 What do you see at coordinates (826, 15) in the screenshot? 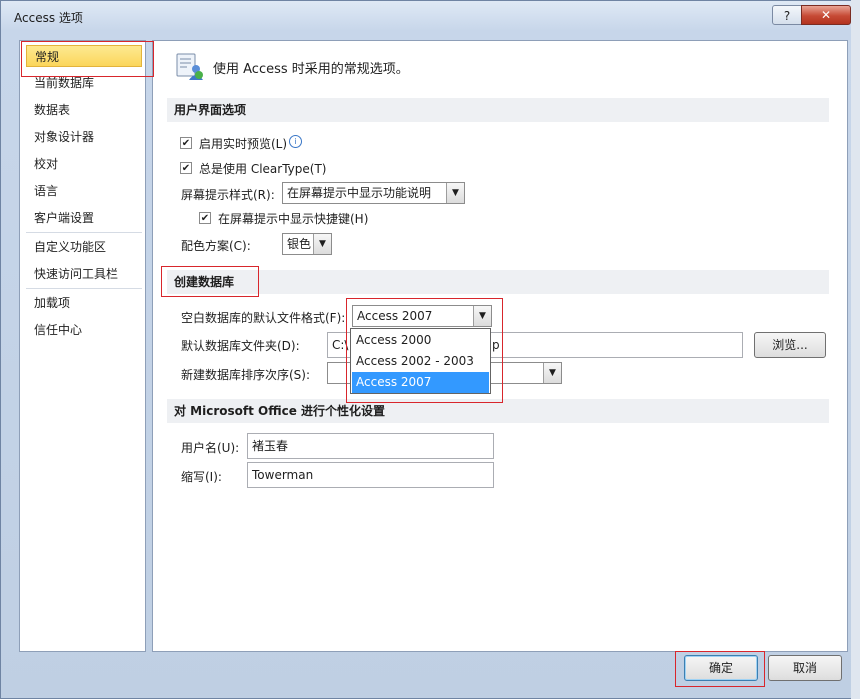
I see `close-button: ✕` at bounding box center [826, 15].